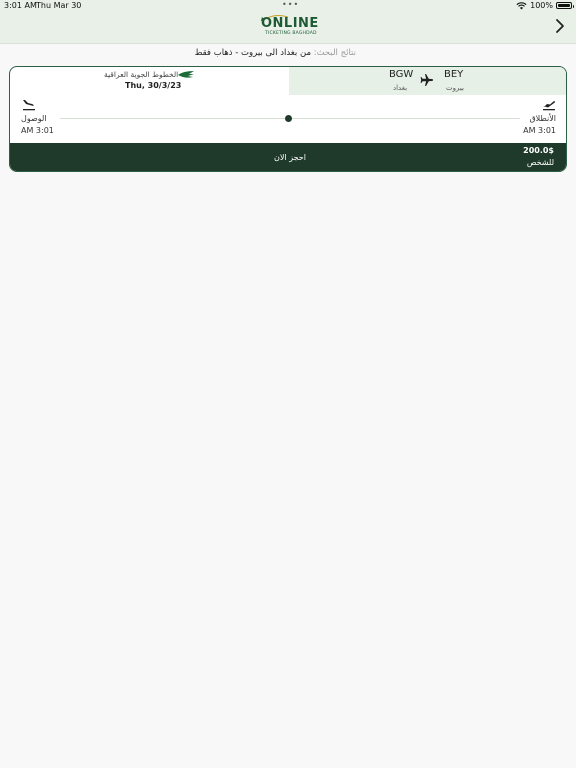 The width and height of the screenshot is (576, 768). I want to click on per-person-label: للشخص, so click(540, 162).